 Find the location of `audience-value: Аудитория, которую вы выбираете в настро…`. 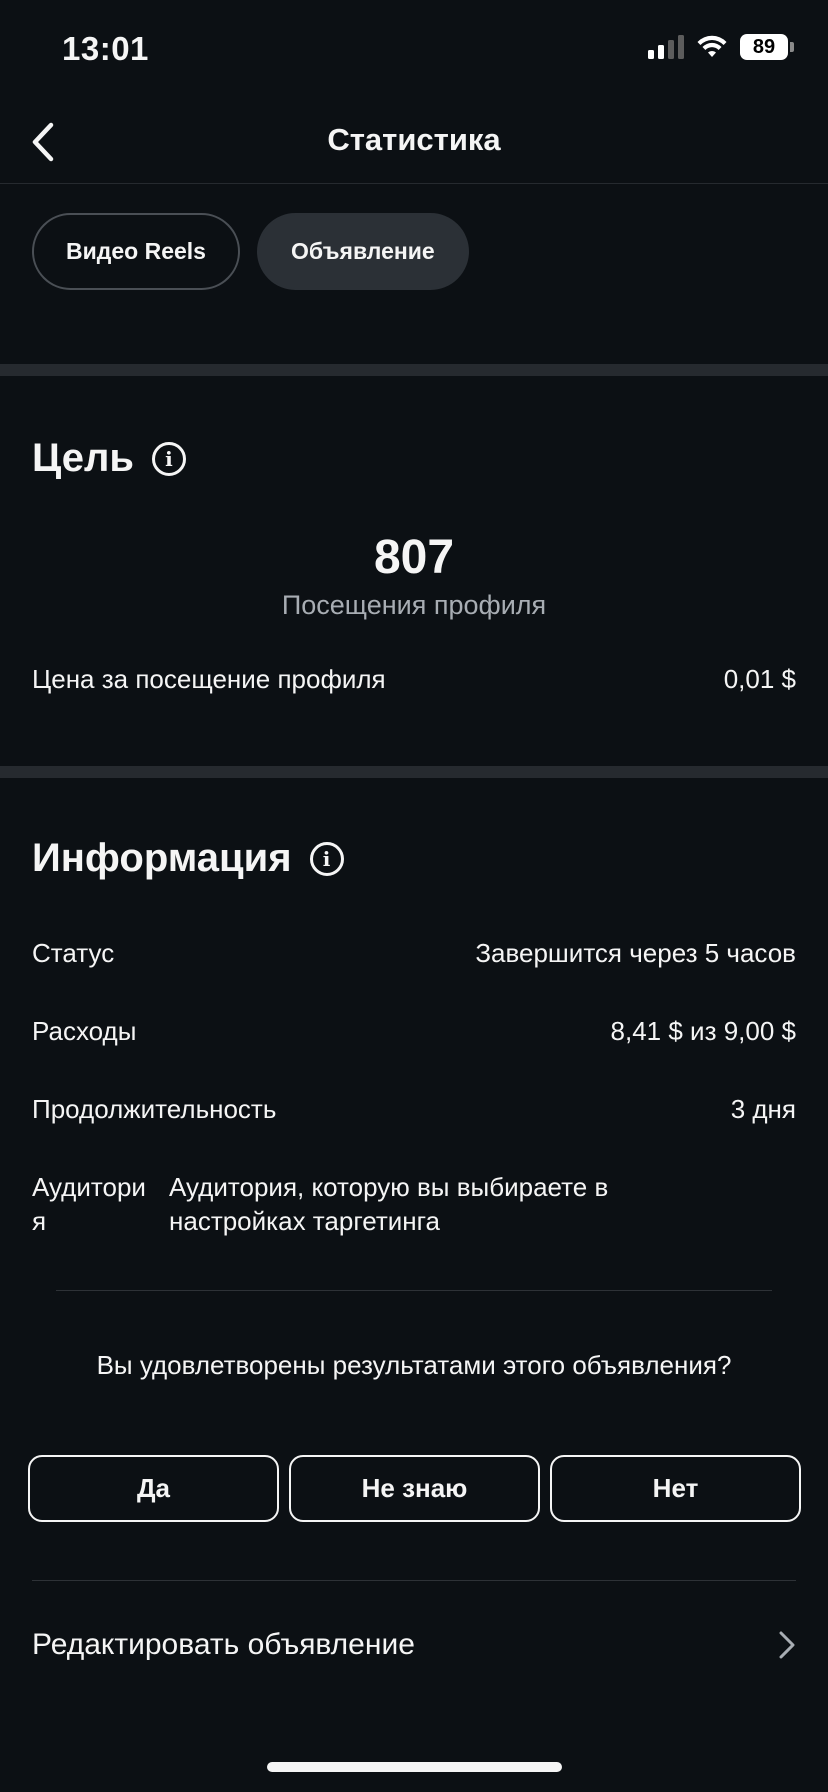

audience-value: Аудитория, которую вы выбираете в настро… is located at coordinates (389, 1204).